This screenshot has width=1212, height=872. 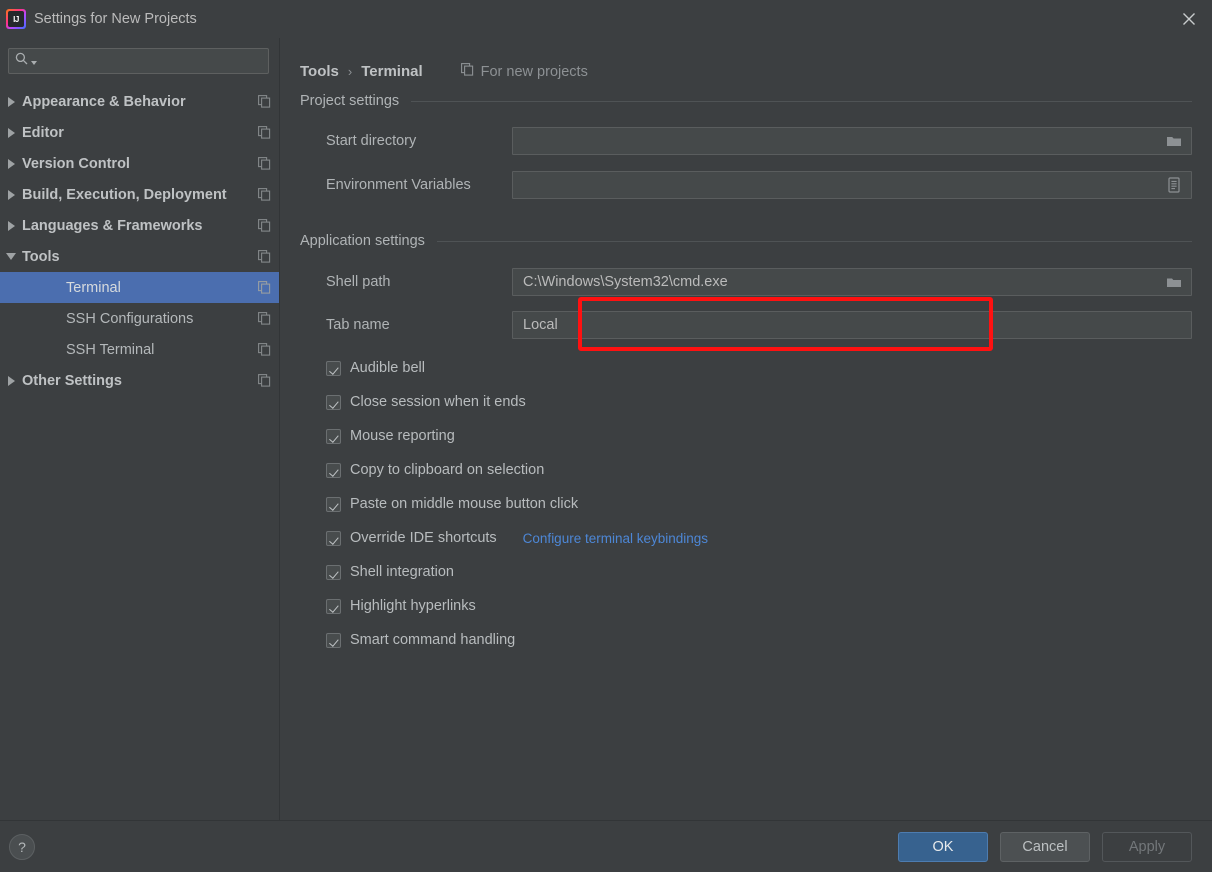 What do you see at coordinates (615, 538) in the screenshot?
I see `configure-keybindings-link: Configure terminal keybindings` at bounding box center [615, 538].